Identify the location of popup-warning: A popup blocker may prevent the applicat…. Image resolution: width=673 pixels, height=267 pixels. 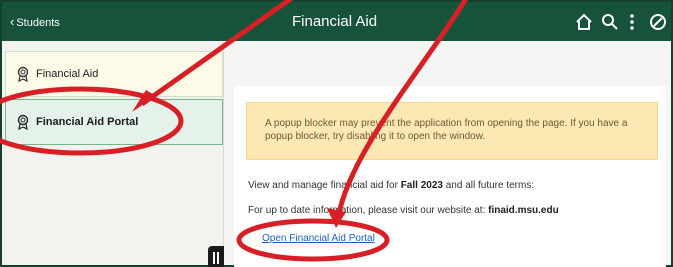
(452, 131).